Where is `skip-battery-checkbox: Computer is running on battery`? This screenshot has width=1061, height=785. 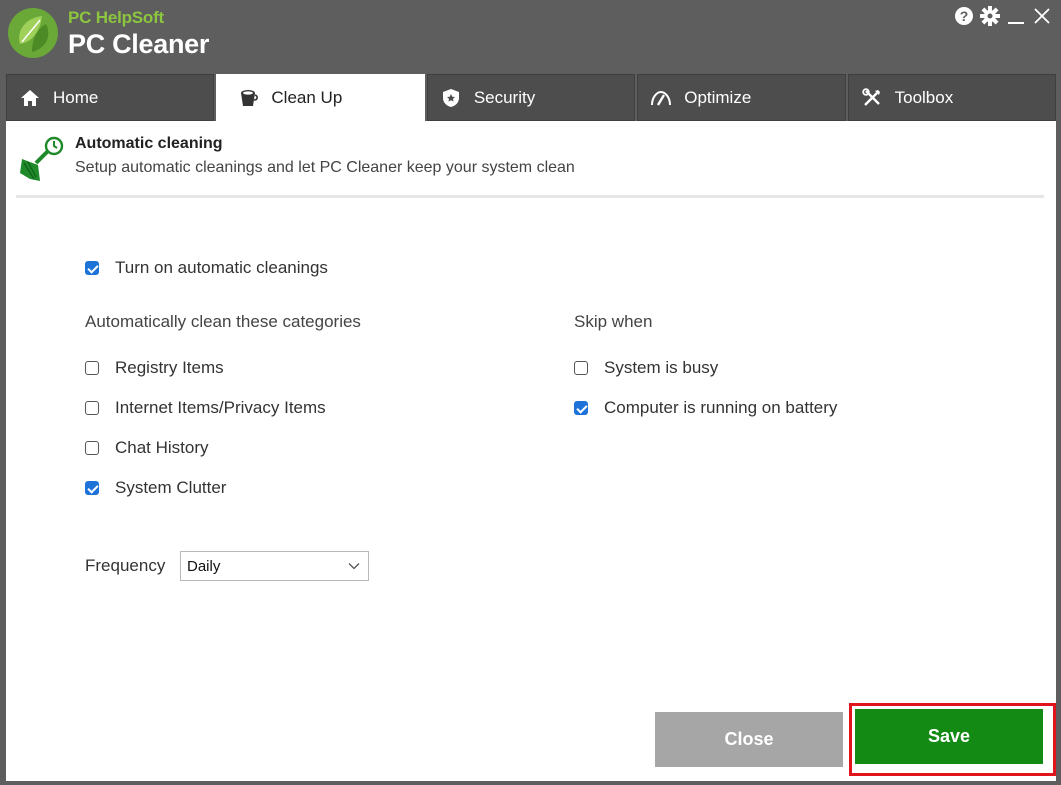 skip-battery-checkbox: Computer is running on battery is located at coordinates (705, 408).